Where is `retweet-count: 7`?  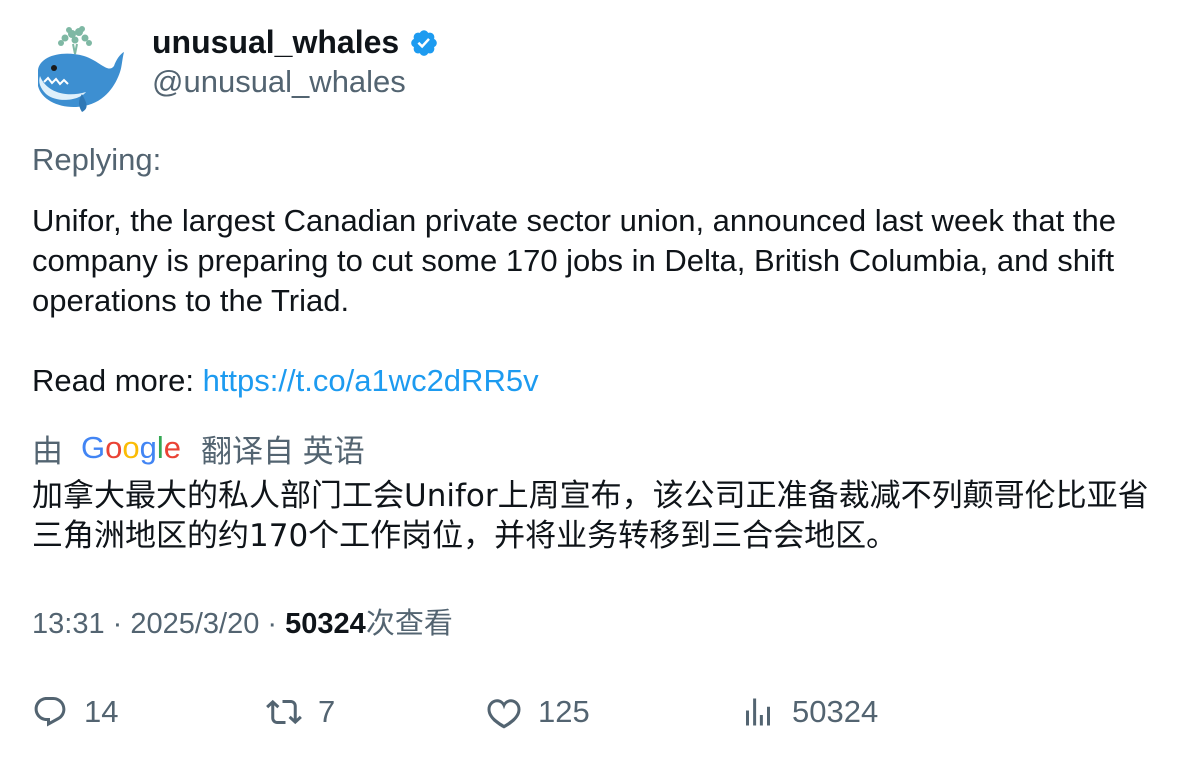
retweet-count: 7 is located at coordinates (327, 711).